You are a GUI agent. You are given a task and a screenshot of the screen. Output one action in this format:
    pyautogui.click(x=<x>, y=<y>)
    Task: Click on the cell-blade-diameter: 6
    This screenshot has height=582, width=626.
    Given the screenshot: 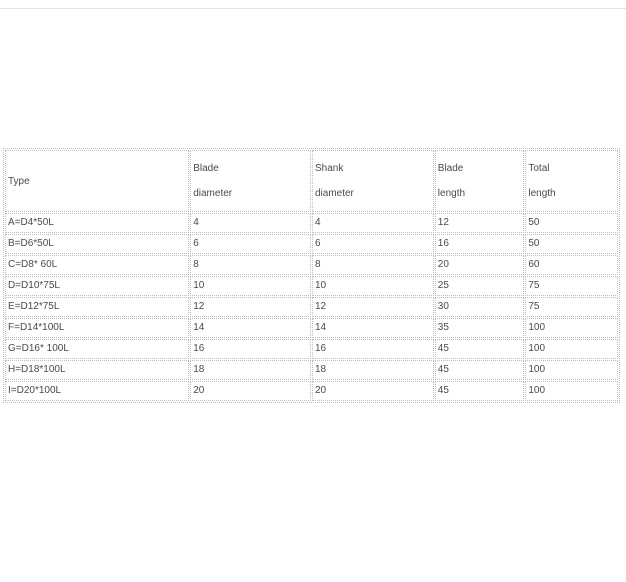 What is the action you would take?
    pyautogui.click(x=250, y=244)
    